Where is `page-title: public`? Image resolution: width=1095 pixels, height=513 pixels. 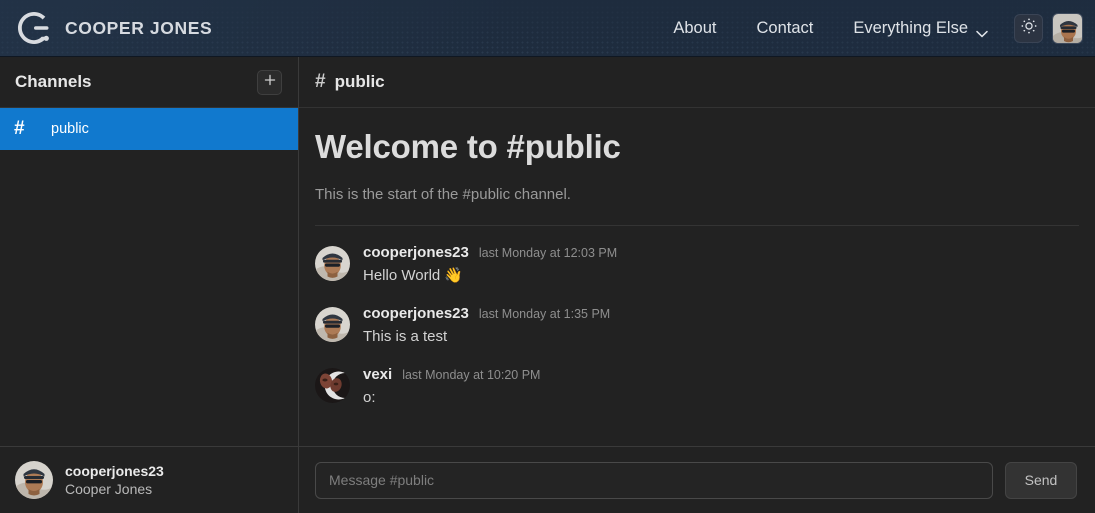
page-title: public is located at coordinates (359, 81).